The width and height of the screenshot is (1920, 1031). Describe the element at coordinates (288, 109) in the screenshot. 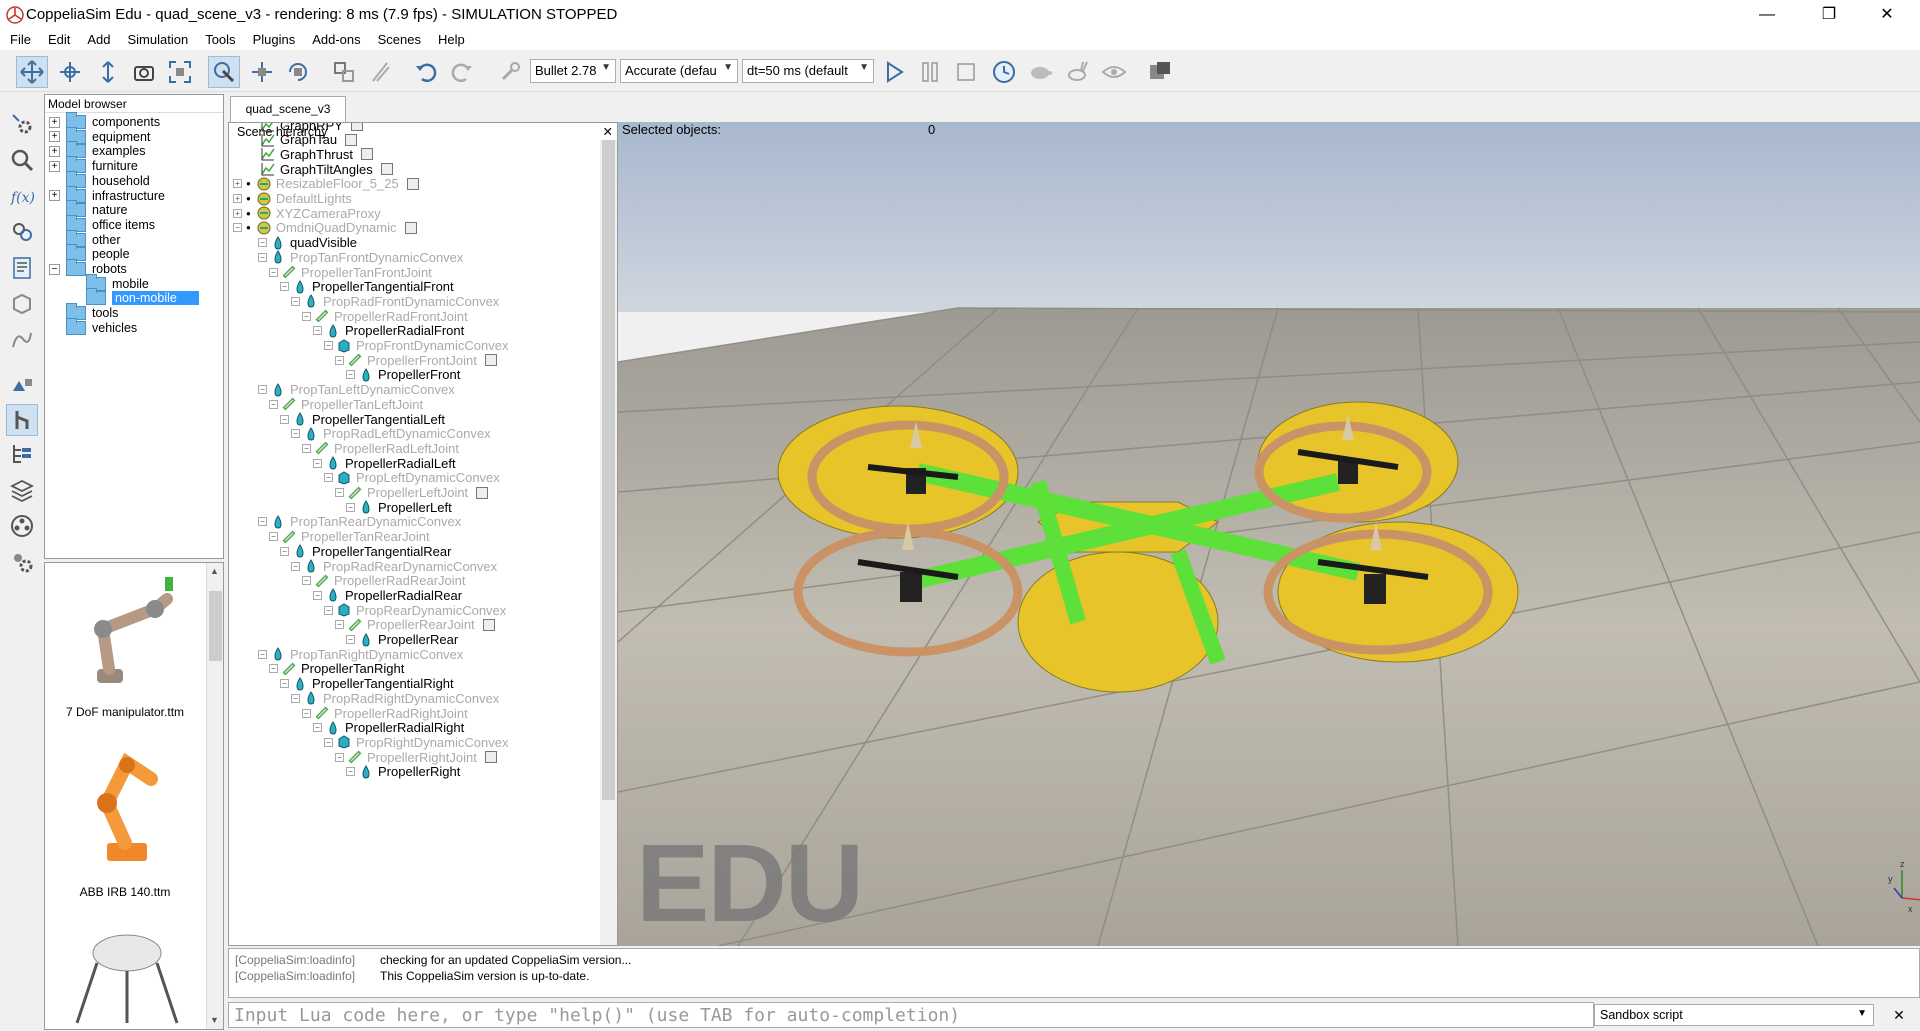

I see `tab-quad-scene: quad_scene_v3` at that location.